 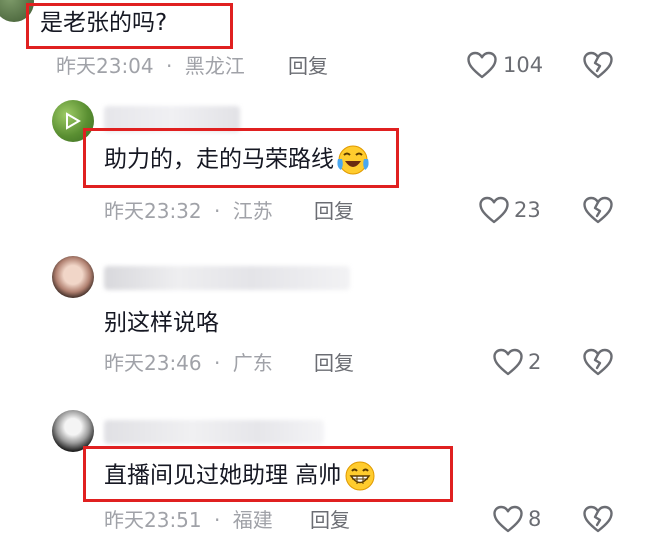 I want to click on avatar, so click(x=73, y=277).